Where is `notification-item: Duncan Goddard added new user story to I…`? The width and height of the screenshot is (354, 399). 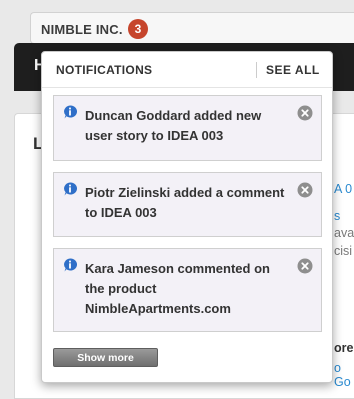
notification-item: Duncan Goddard added new user story to I… is located at coordinates (187, 128).